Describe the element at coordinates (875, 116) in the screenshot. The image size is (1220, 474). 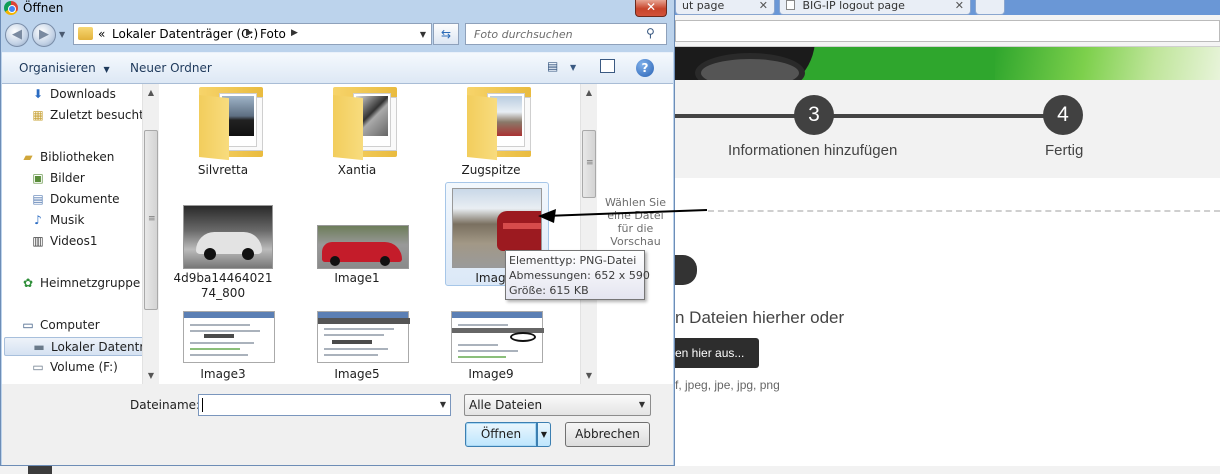
I see `stepper-line` at that location.